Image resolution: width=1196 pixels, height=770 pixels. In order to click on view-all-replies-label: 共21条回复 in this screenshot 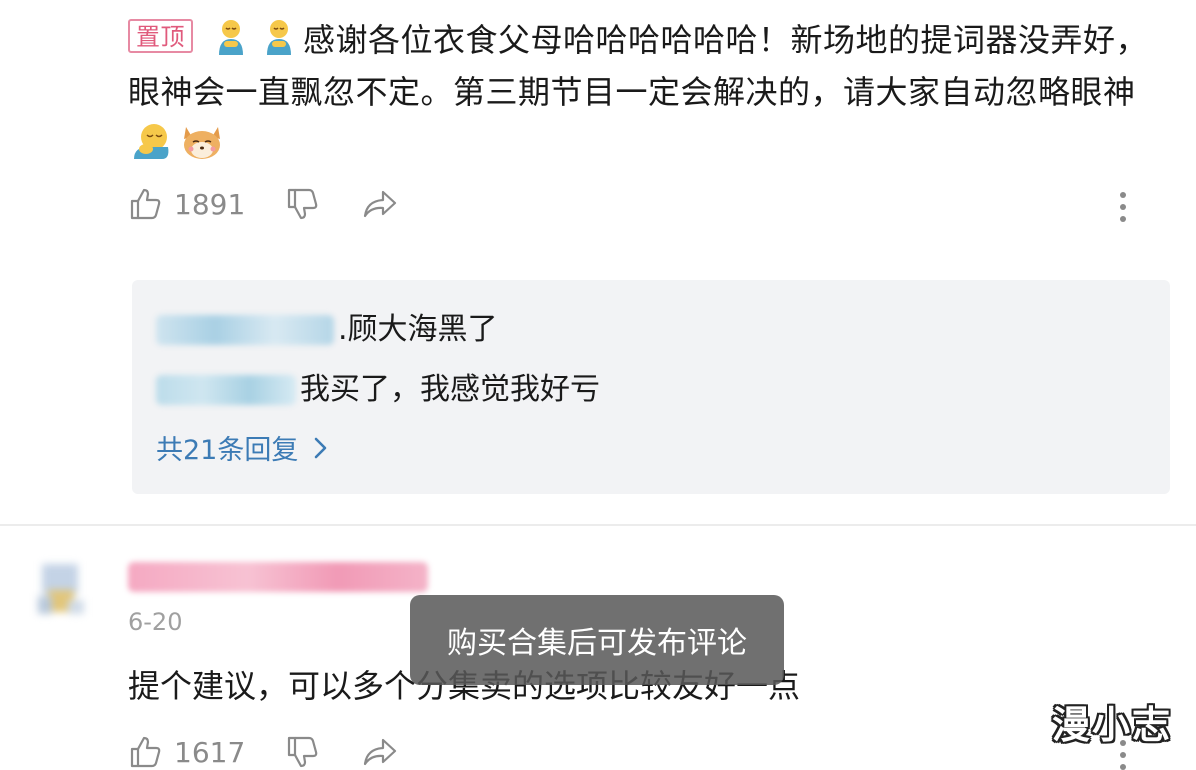, I will do `click(227, 450)`.